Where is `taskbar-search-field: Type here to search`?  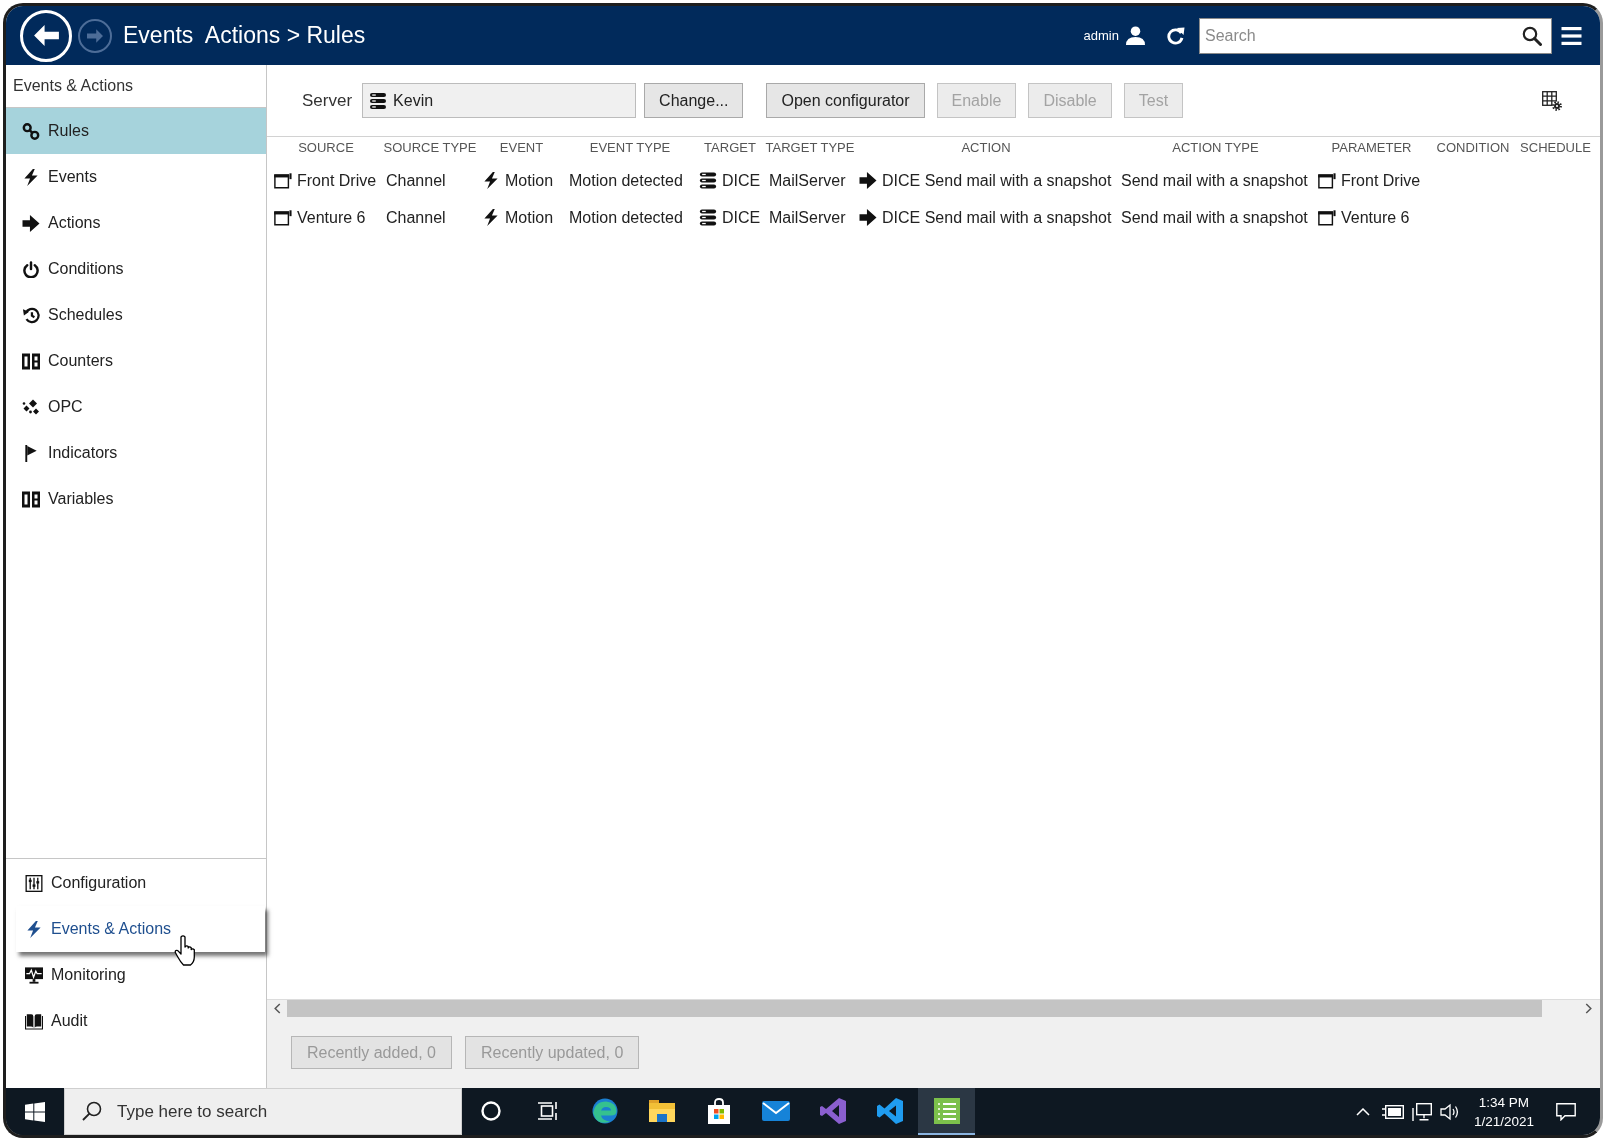 taskbar-search-field: Type here to search is located at coordinates (263, 1111).